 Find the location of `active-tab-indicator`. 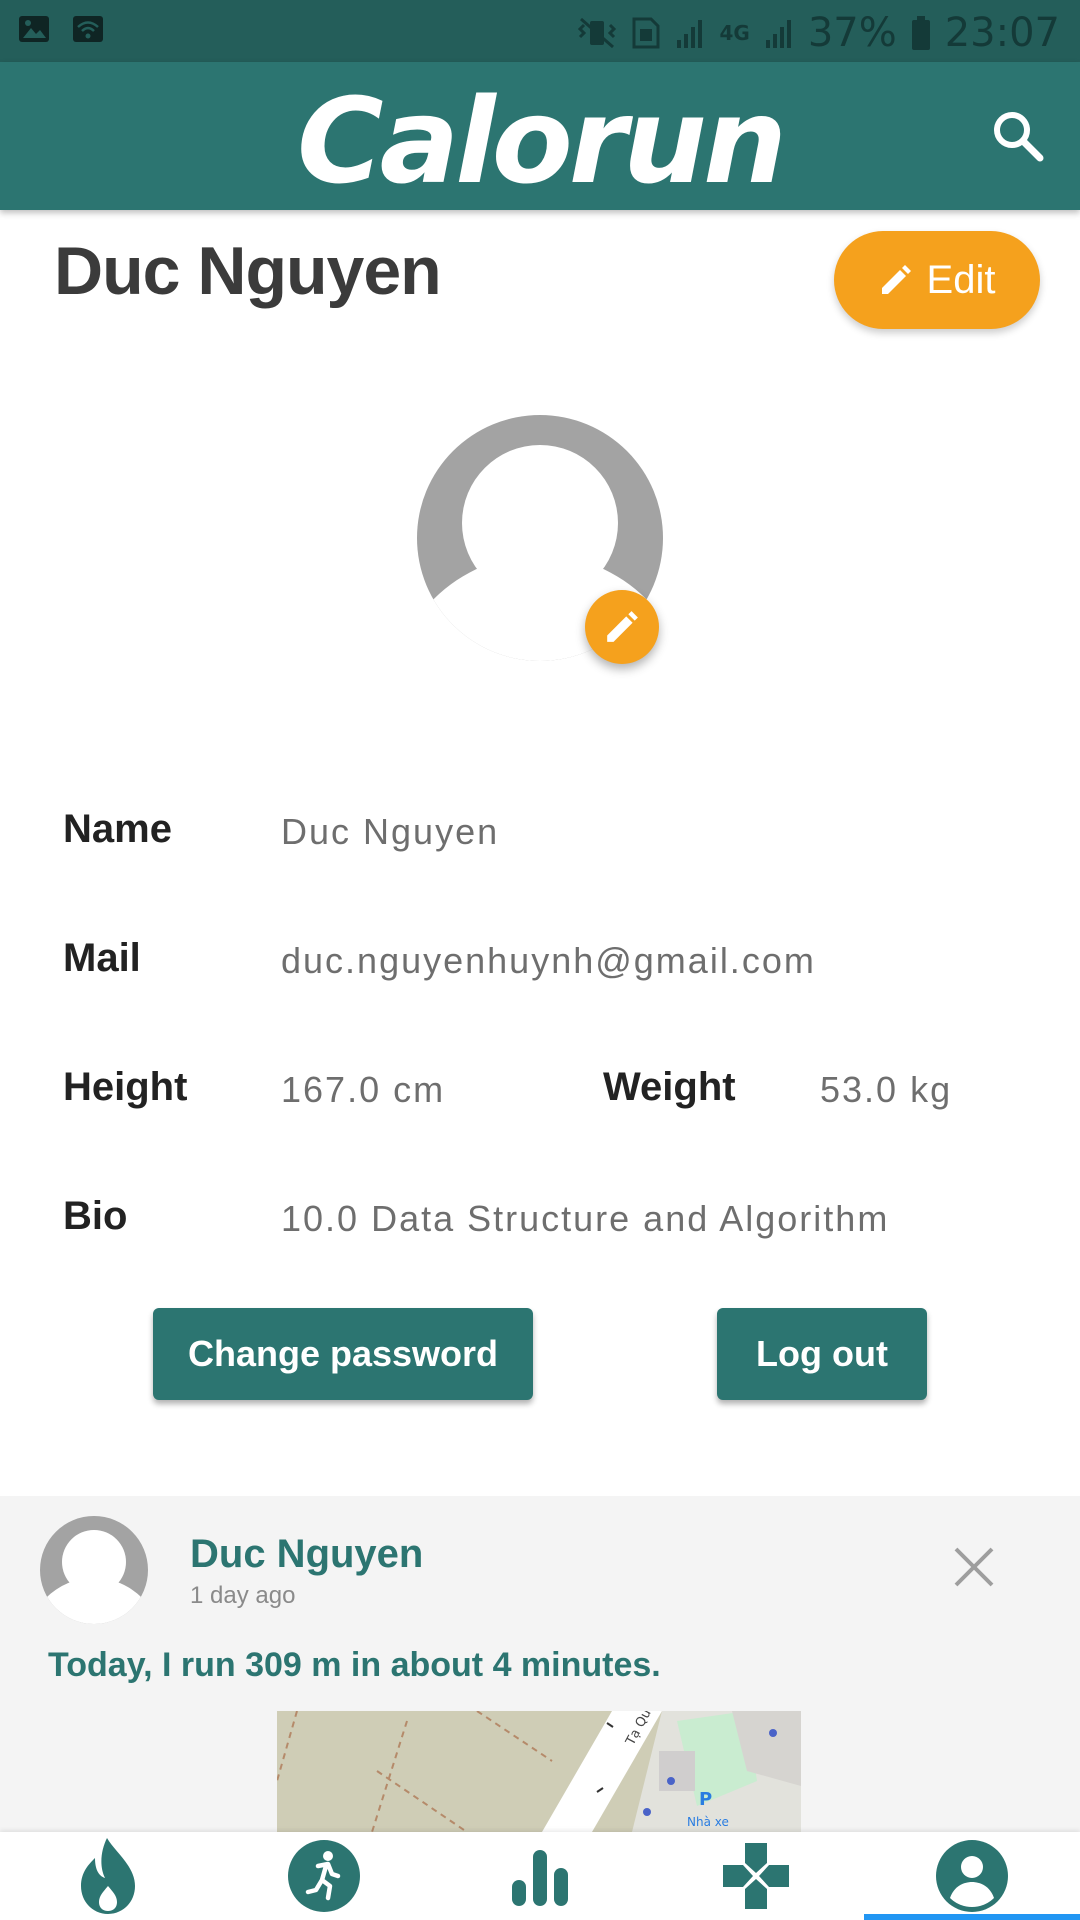

active-tab-indicator is located at coordinates (972, 1917).